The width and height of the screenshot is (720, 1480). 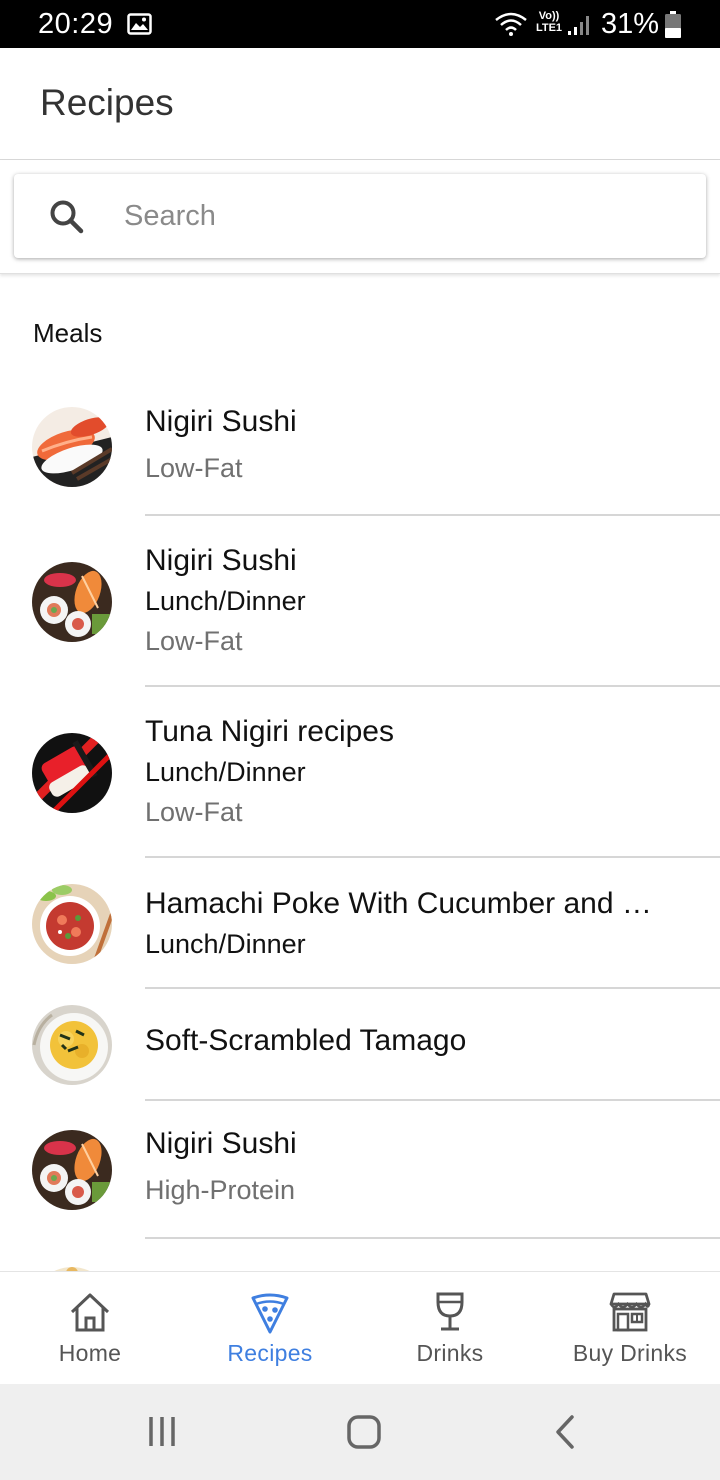 I want to click on bottom-navigation: Home Recipes Drinks Buy Drinks, so click(x=360, y=1327).